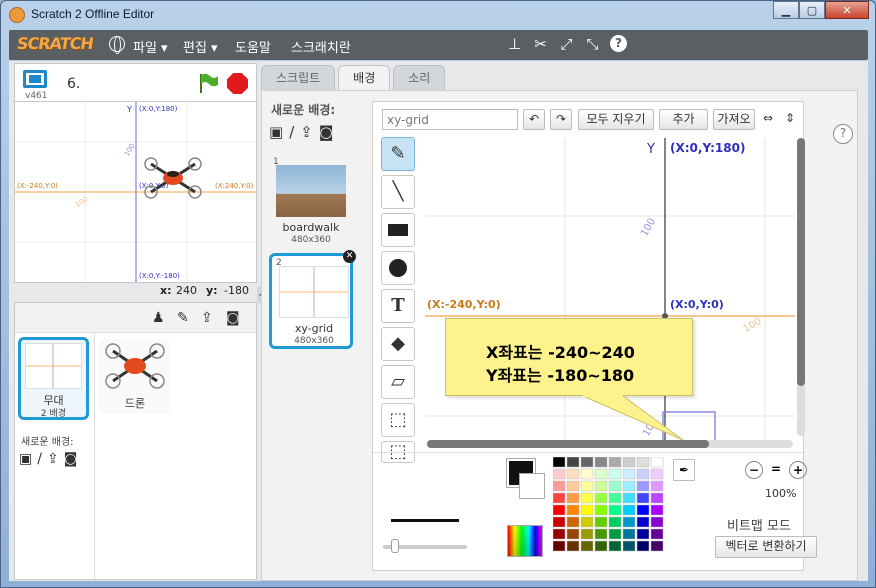 The image size is (876, 588). I want to click on presentation-mode-icon, so click(35, 79).